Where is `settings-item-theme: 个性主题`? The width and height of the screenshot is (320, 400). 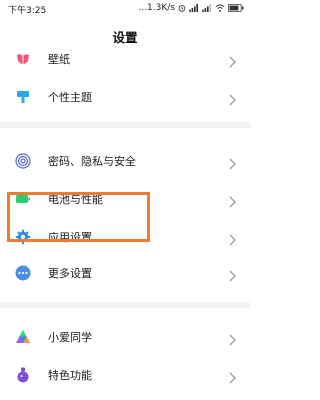
settings-item-theme: 个性主题 is located at coordinates (125, 97).